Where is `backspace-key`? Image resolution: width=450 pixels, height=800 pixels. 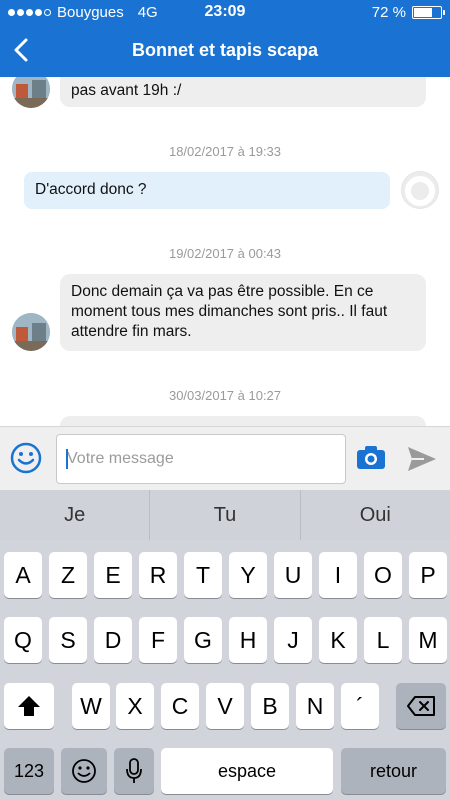 backspace-key is located at coordinates (421, 706).